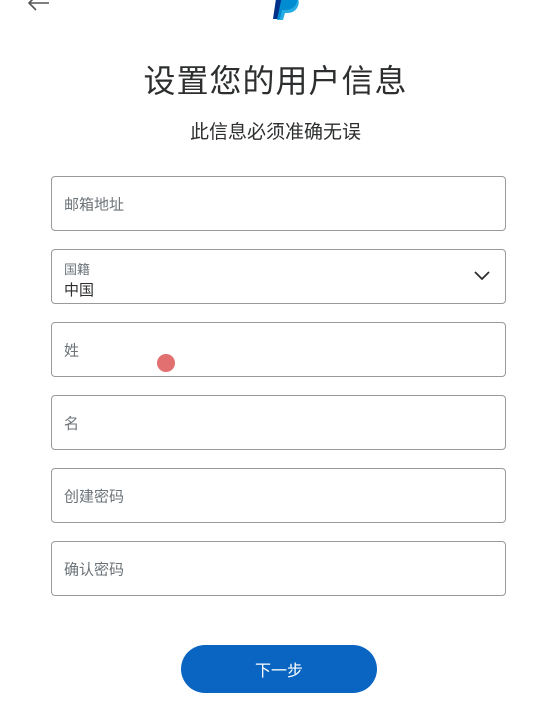  What do you see at coordinates (278, 568) in the screenshot?
I see `confirm-password-field: 确认密码` at bounding box center [278, 568].